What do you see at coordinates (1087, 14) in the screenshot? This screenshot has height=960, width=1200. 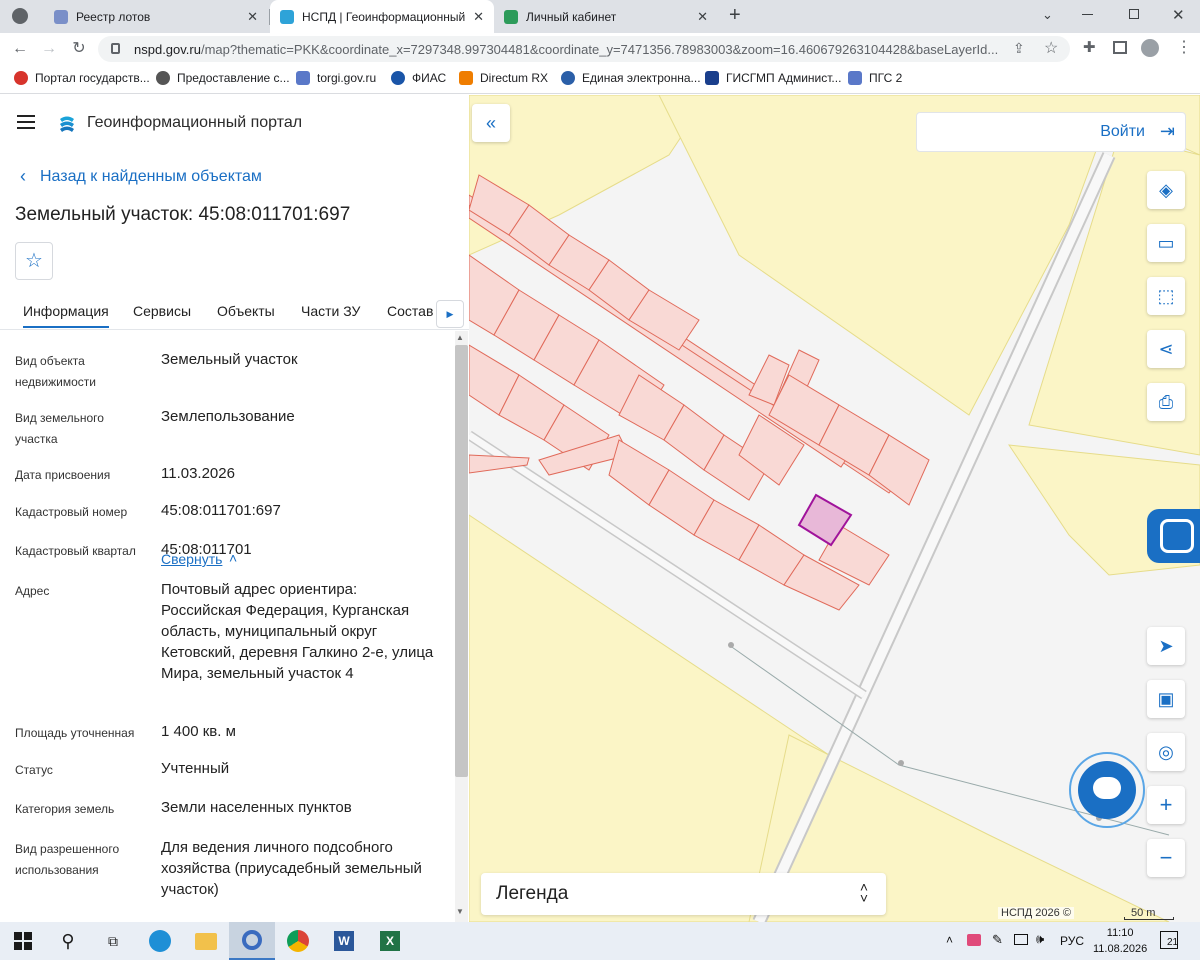 I see `minimize-icon` at bounding box center [1087, 14].